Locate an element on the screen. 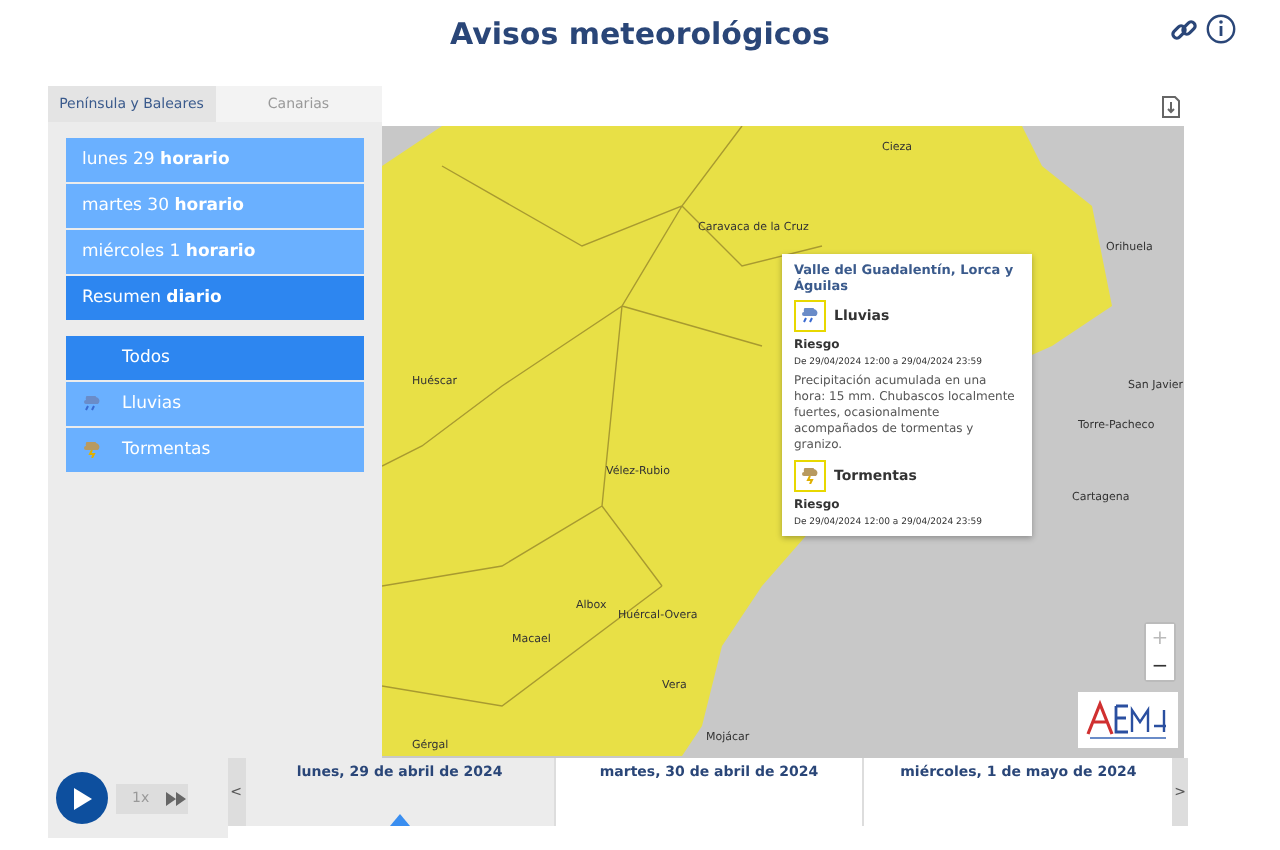  page-title: Avisos meteorológicos is located at coordinates (640, 34).